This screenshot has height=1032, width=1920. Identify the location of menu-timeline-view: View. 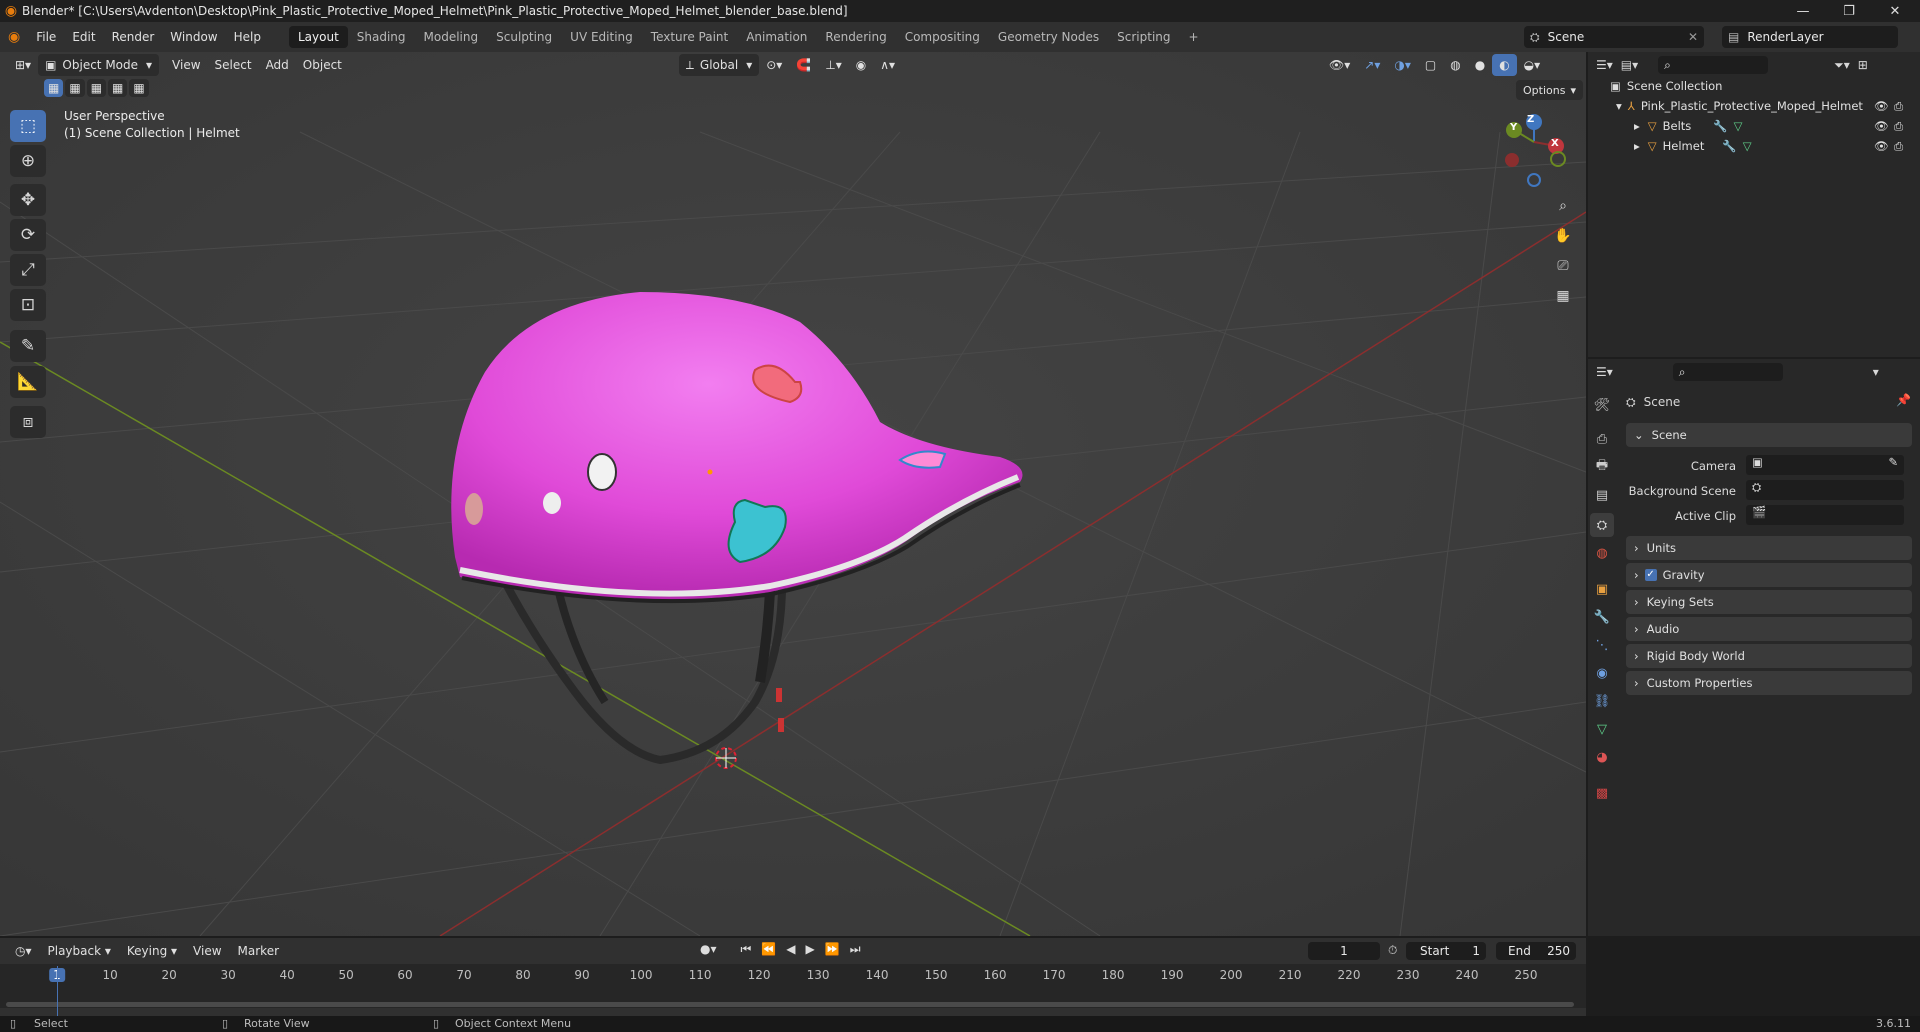
(207, 951).